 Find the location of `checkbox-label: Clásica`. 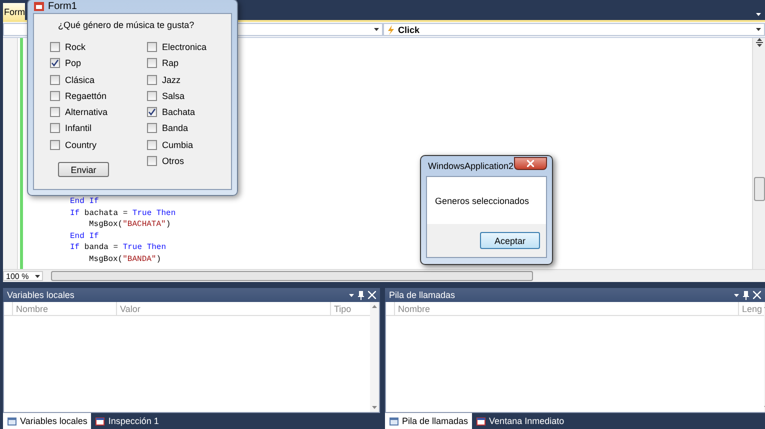

checkbox-label: Clásica is located at coordinates (80, 79).